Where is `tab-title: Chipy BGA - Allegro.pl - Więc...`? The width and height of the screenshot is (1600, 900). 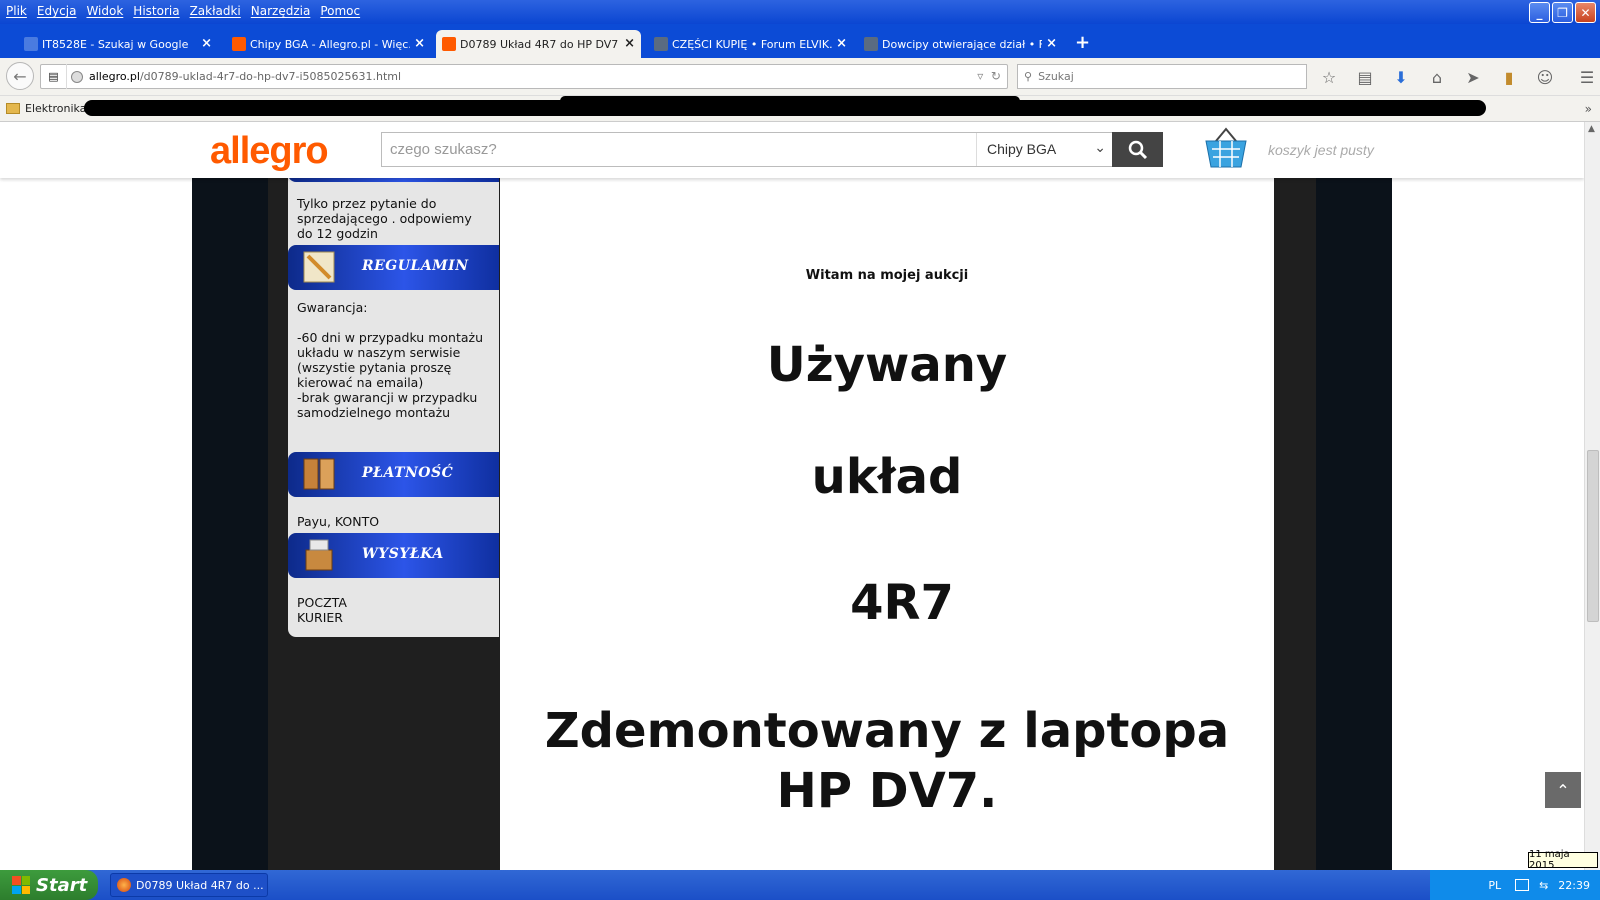
tab-title: Chipy BGA - Allegro.pl - Więc... is located at coordinates (330, 44).